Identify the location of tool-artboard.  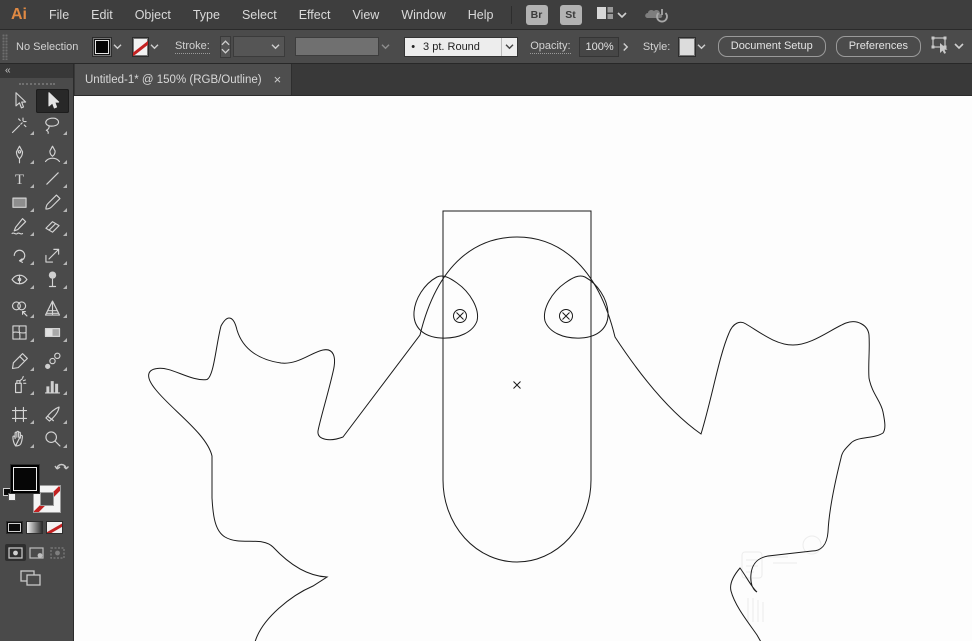
(19, 414).